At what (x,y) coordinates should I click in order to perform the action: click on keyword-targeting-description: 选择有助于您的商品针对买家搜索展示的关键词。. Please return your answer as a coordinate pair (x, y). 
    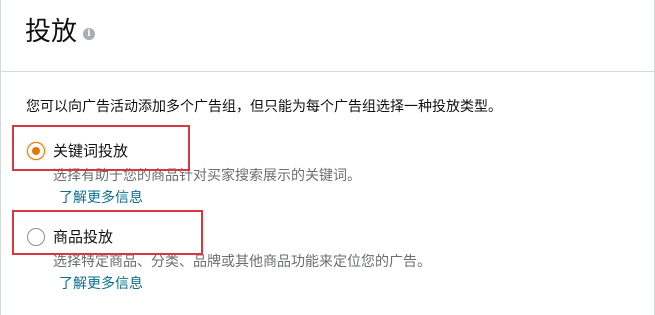
    Looking at the image, I should click on (207, 176).